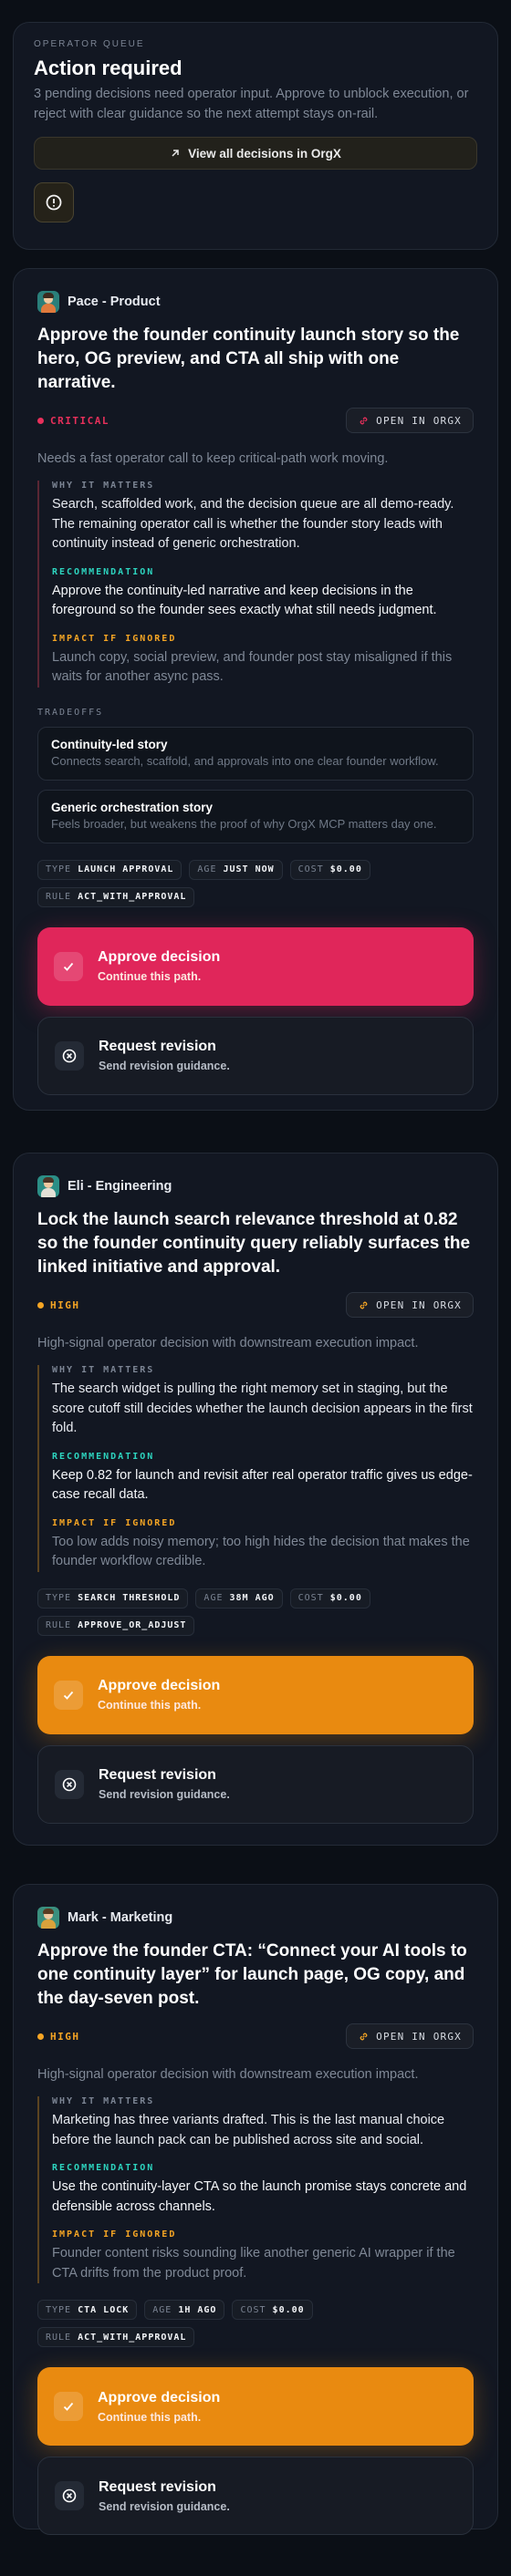  Describe the element at coordinates (197, 2309) in the screenshot. I see `chip-value: 1H AGO` at that location.